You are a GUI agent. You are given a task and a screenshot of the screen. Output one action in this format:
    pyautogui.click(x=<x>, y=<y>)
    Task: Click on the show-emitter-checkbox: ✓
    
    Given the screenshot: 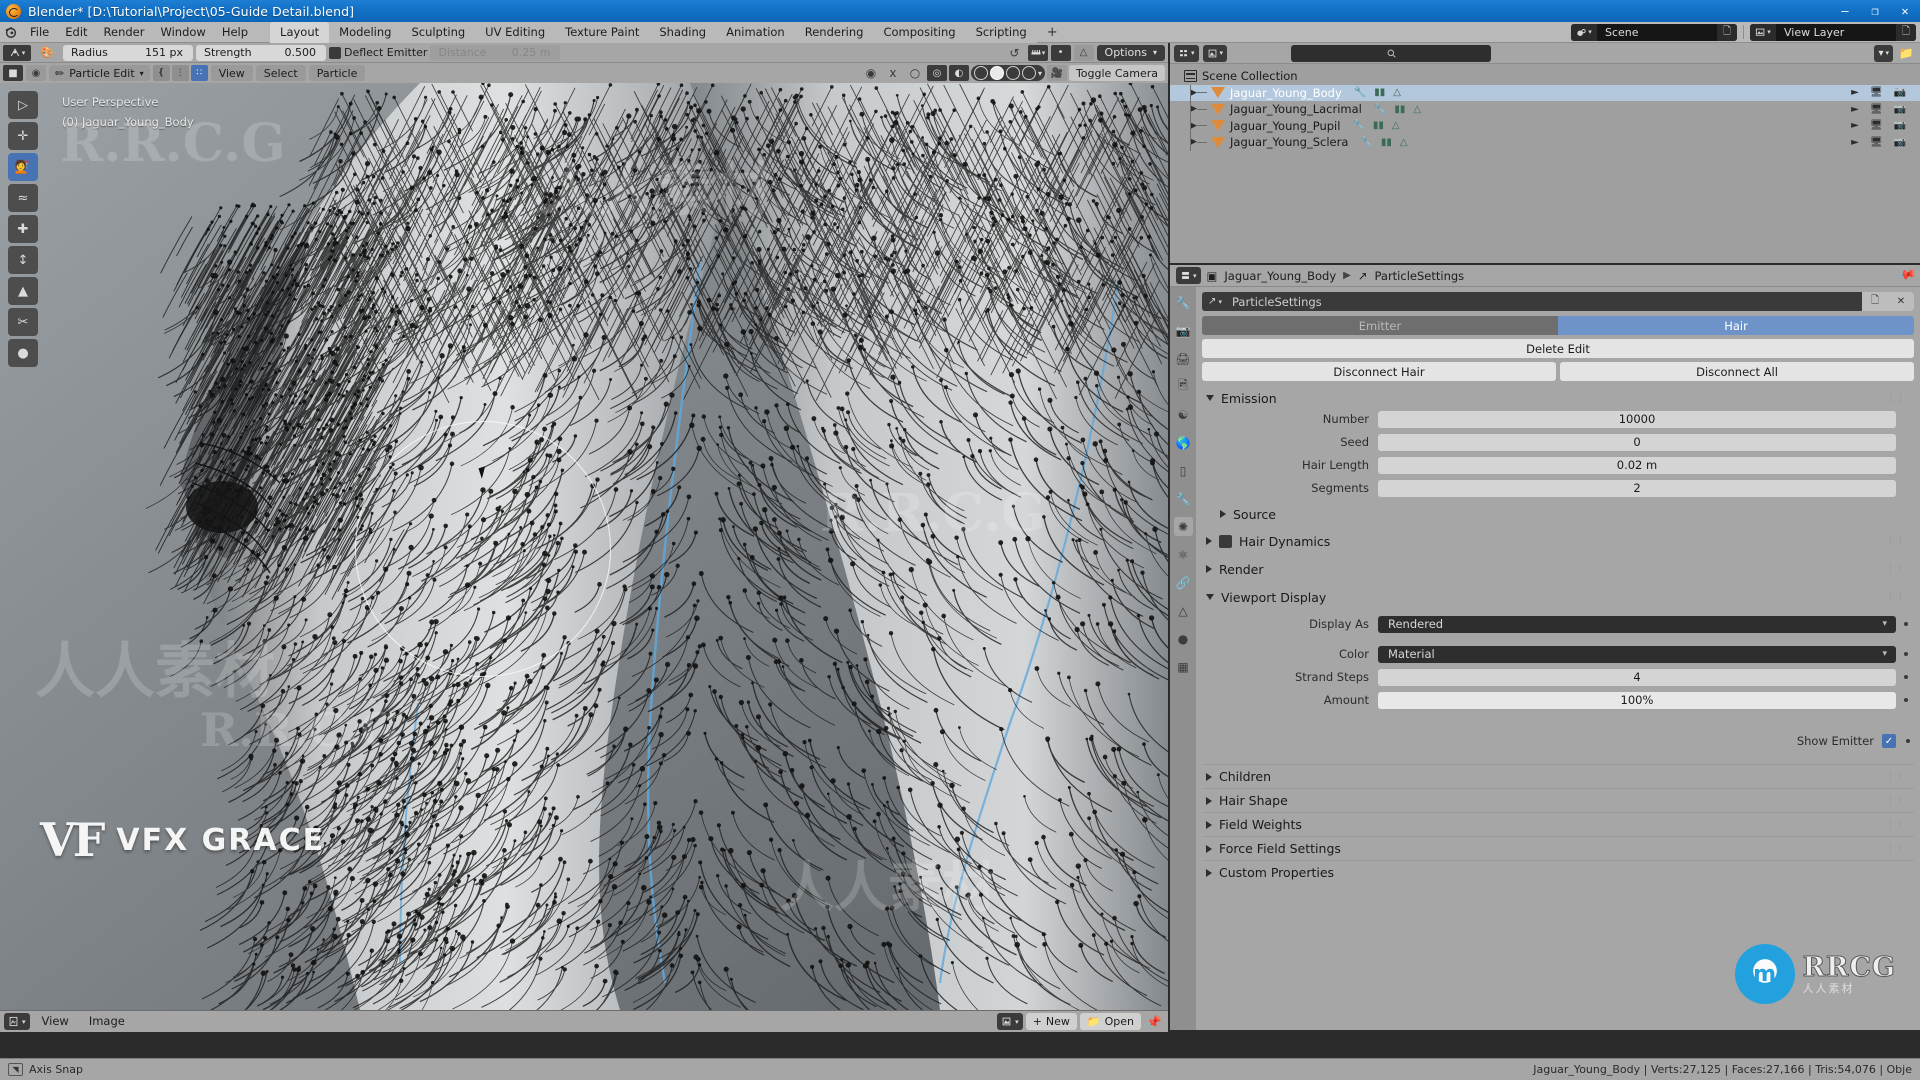 What is the action you would take?
    pyautogui.click(x=1889, y=741)
    